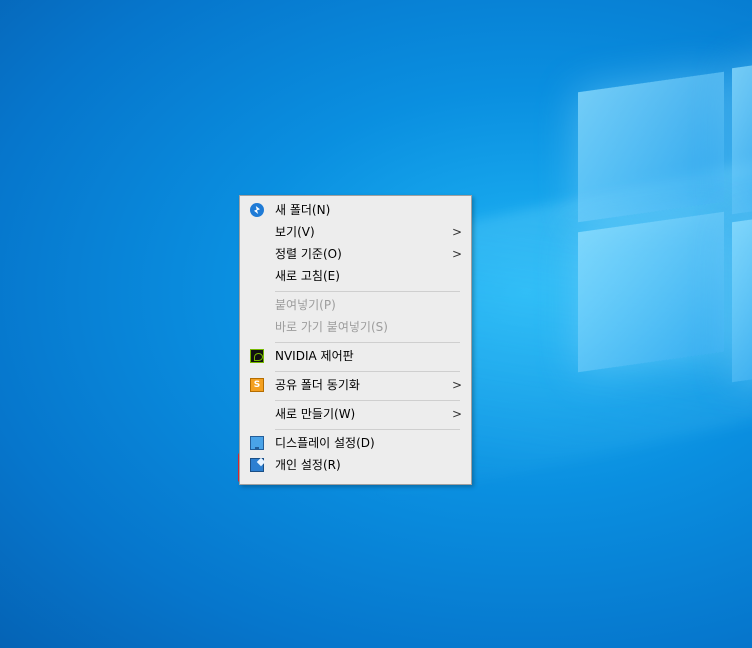  I want to click on menu-item-label: 보기(V), so click(295, 232).